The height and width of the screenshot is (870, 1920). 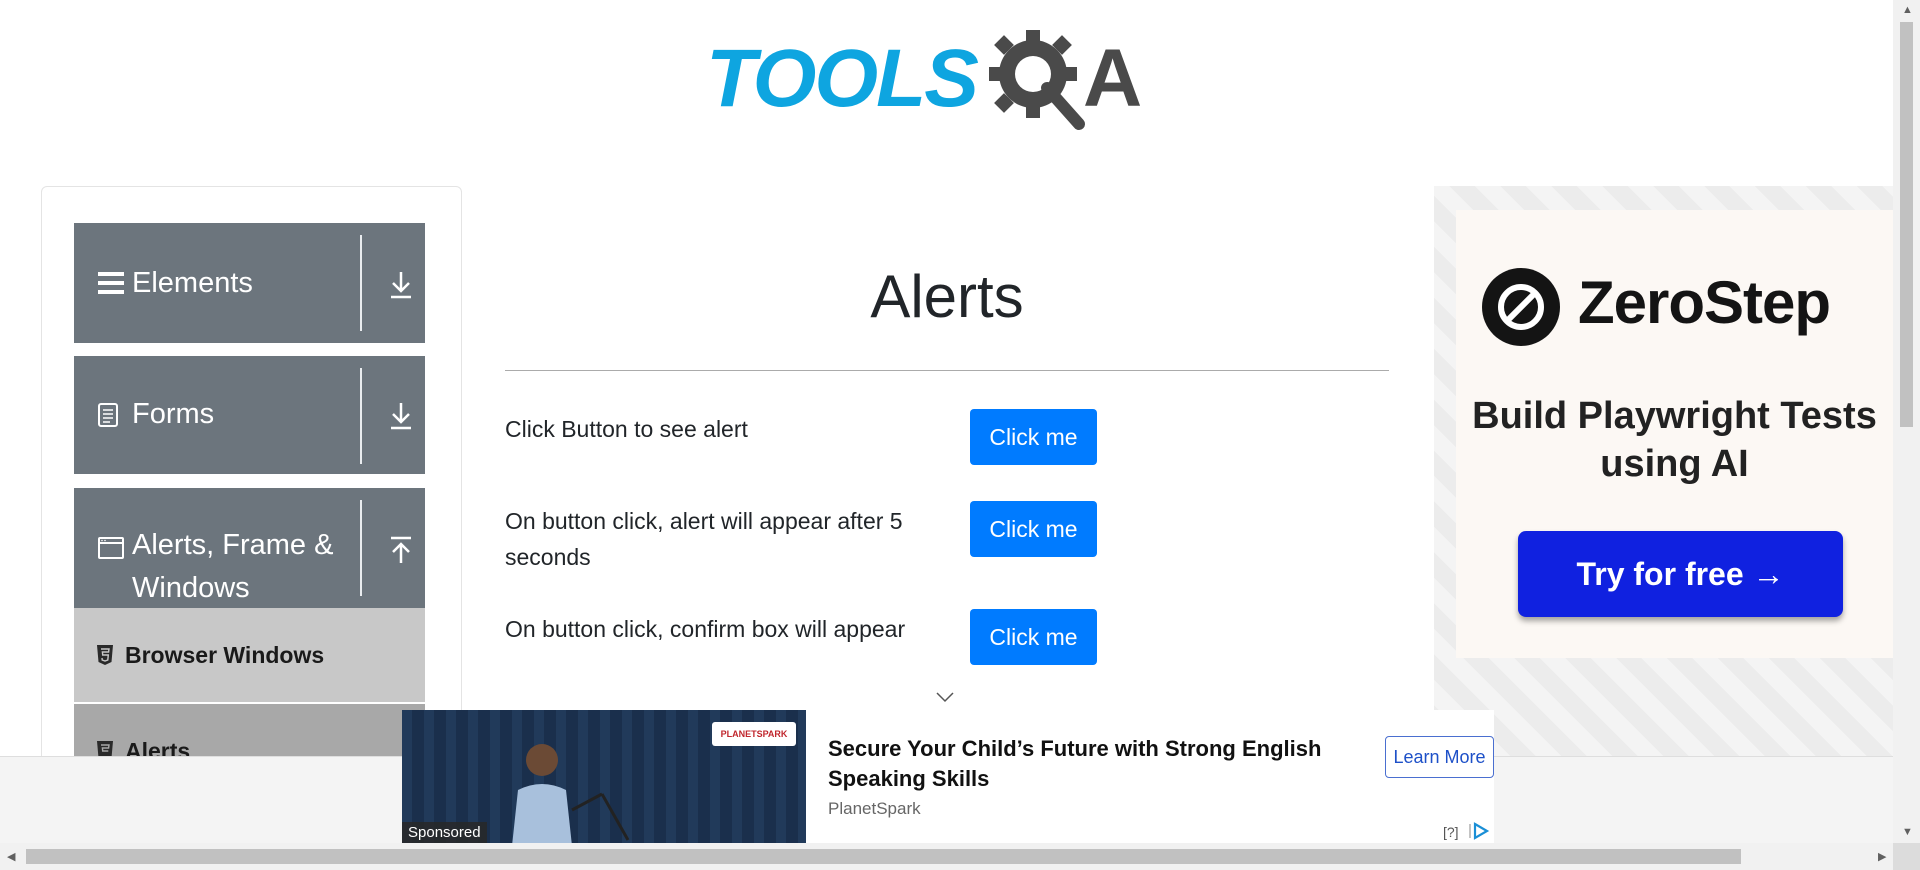 I want to click on confirm-row-text: On button click, confirm box will appear, so click(x=705, y=629).